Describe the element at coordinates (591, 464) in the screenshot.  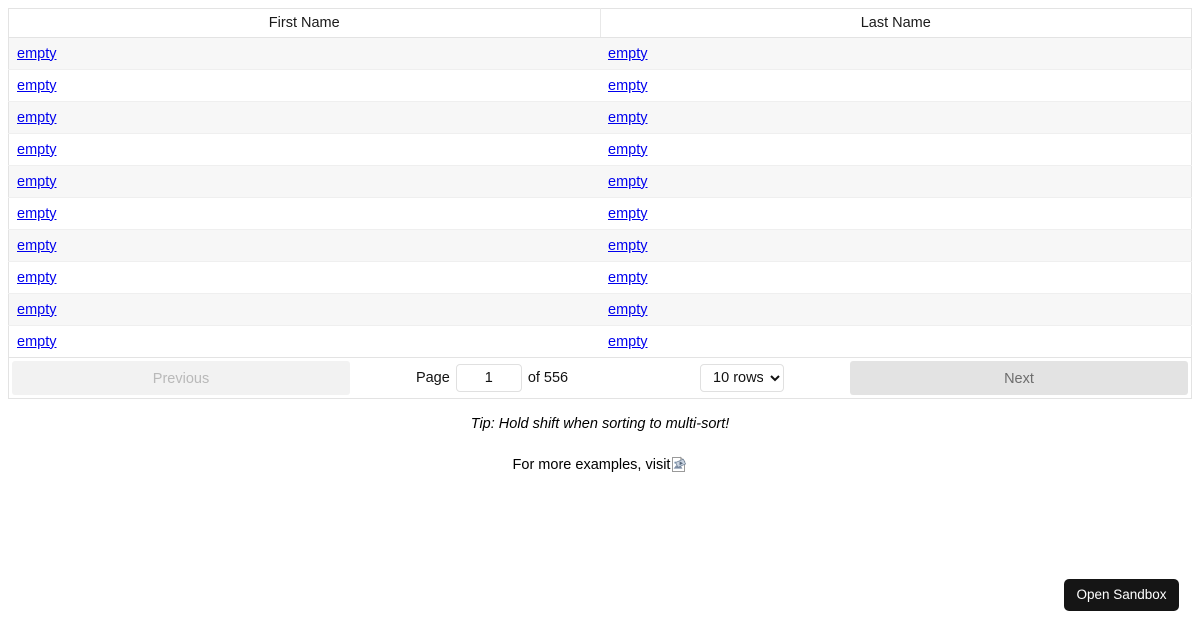
I see `more-examples-text: For more examples, visit` at that location.